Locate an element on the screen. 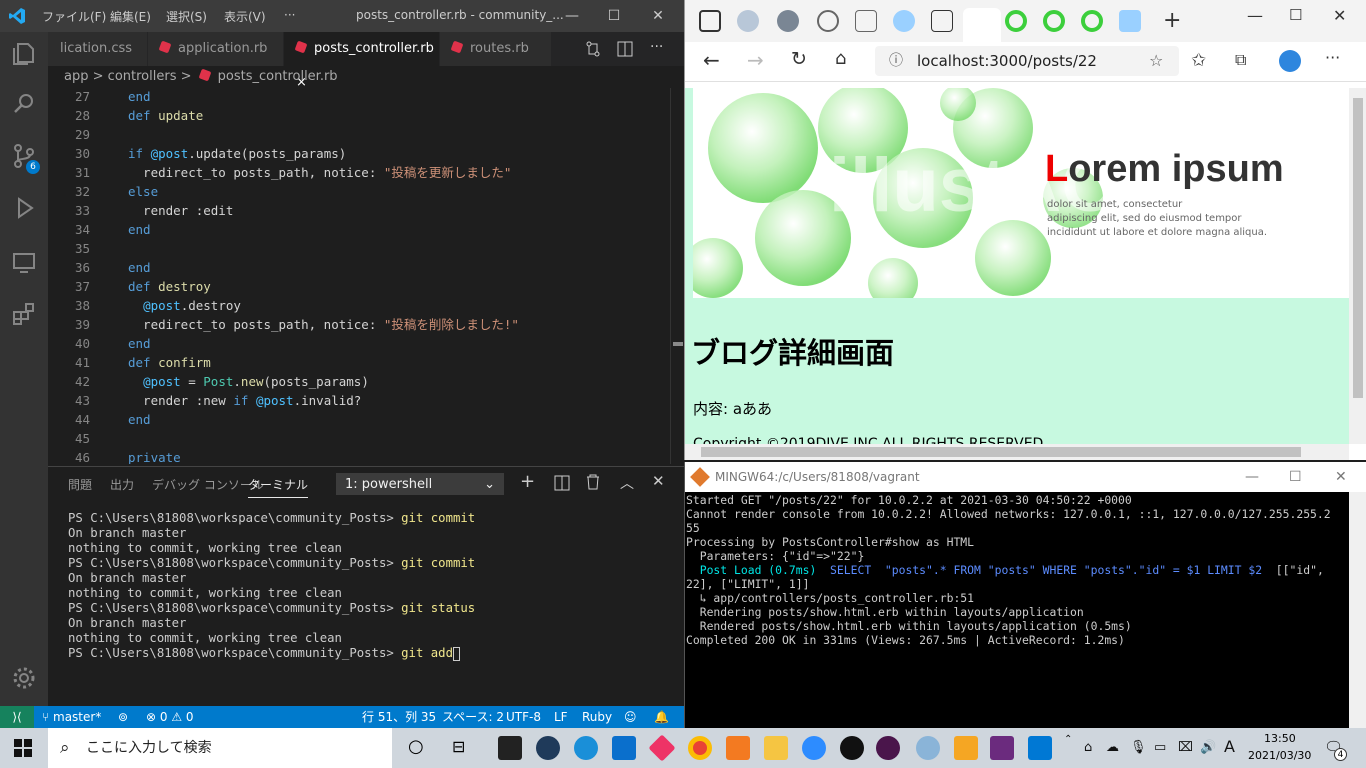 The height and width of the screenshot is (768, 1366). phpstorm-icon is located at coordinates (1002, 748).